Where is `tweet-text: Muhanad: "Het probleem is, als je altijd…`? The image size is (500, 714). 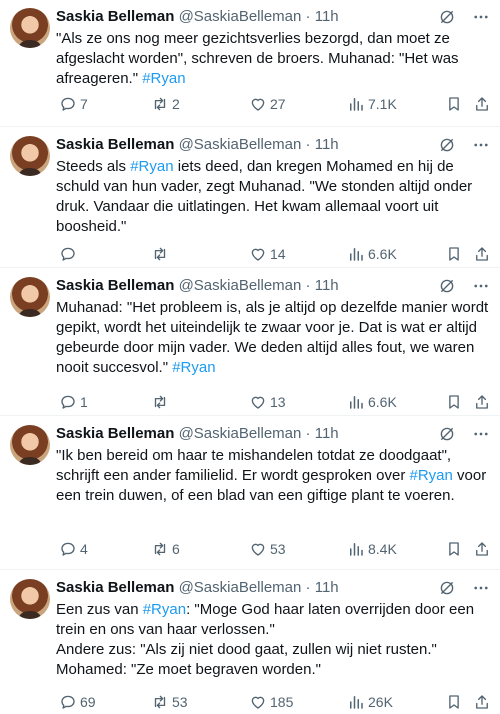
tweet-text: Muhanad: "Het probleem is, als je altijd… is located at coordinates (273, 338).